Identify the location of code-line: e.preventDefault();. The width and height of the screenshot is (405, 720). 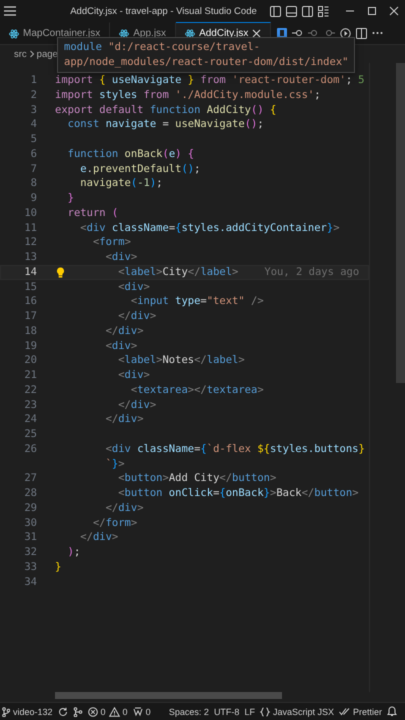
(140, 169).